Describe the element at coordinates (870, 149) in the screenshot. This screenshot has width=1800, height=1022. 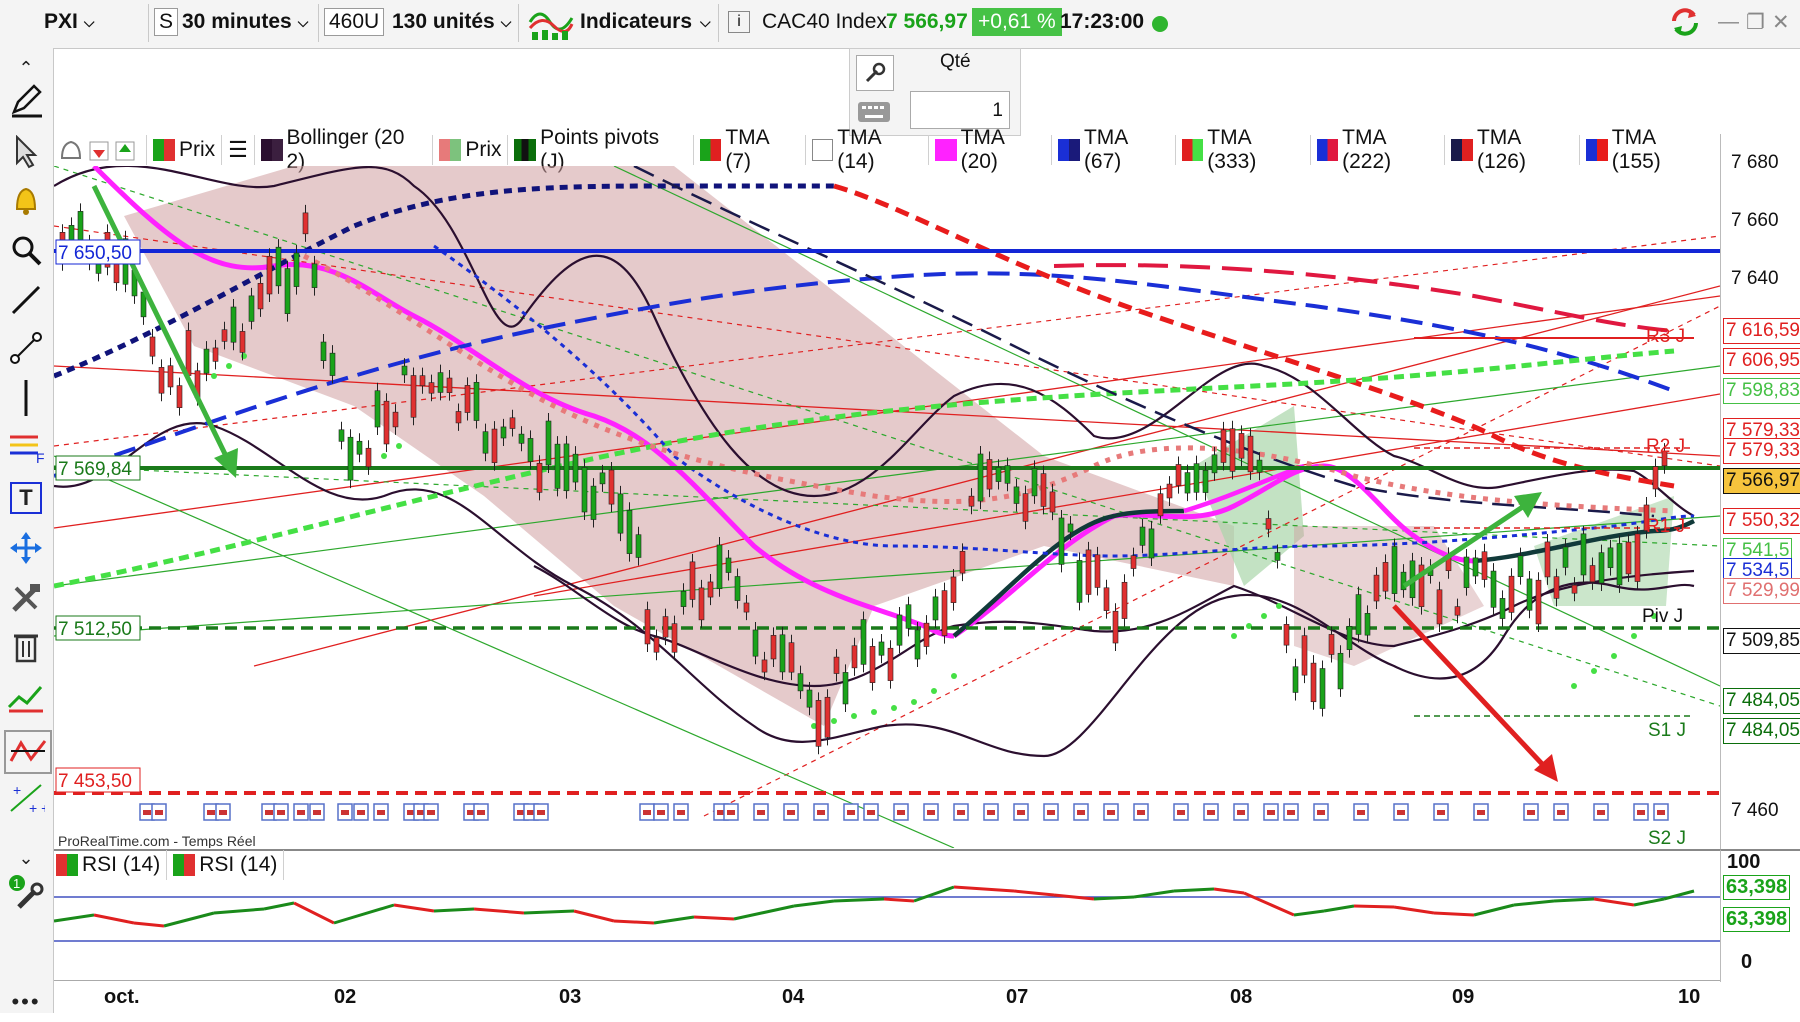
I see `legend-item: TMA (14)` at that location.